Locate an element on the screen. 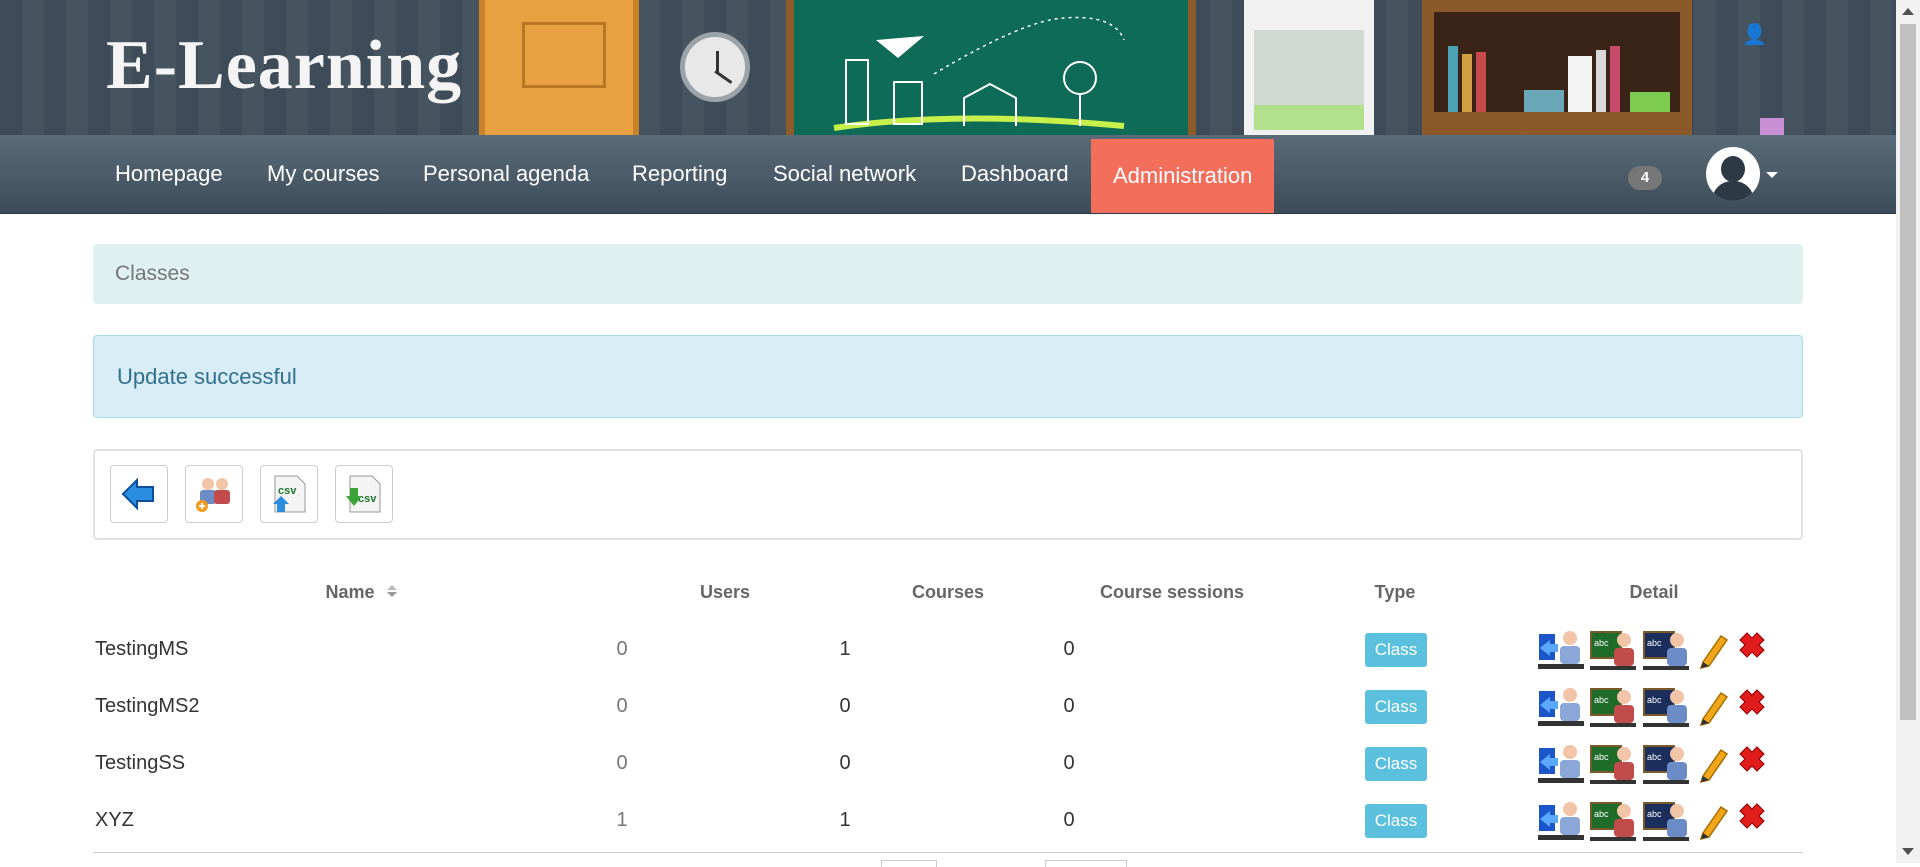 Image resolution: width=1920 pixels, height=867 pixels. scroll-down-arrow-icon is located at coordinates (1908, 851).